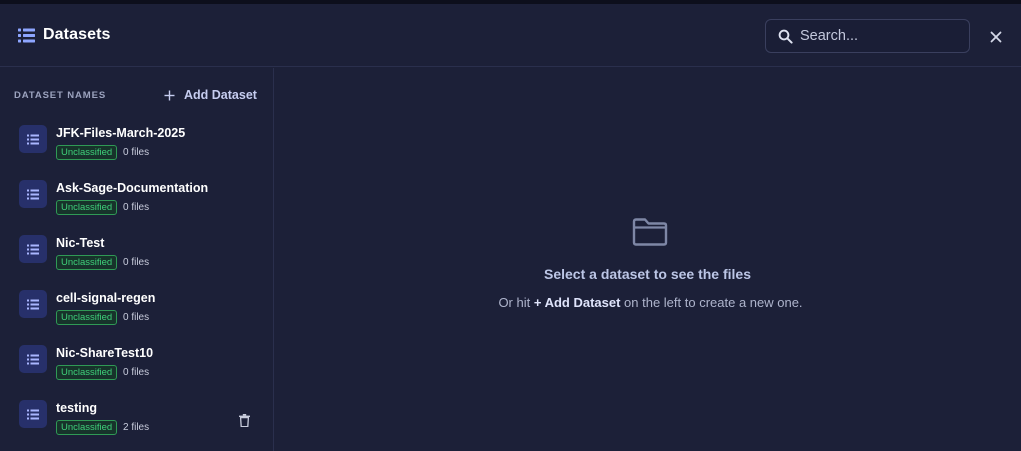 The height and width of the screenshot is (451, 1021). Describe the element at coordinates (880, 36) in the screenshot. I see `search-input` at that location.